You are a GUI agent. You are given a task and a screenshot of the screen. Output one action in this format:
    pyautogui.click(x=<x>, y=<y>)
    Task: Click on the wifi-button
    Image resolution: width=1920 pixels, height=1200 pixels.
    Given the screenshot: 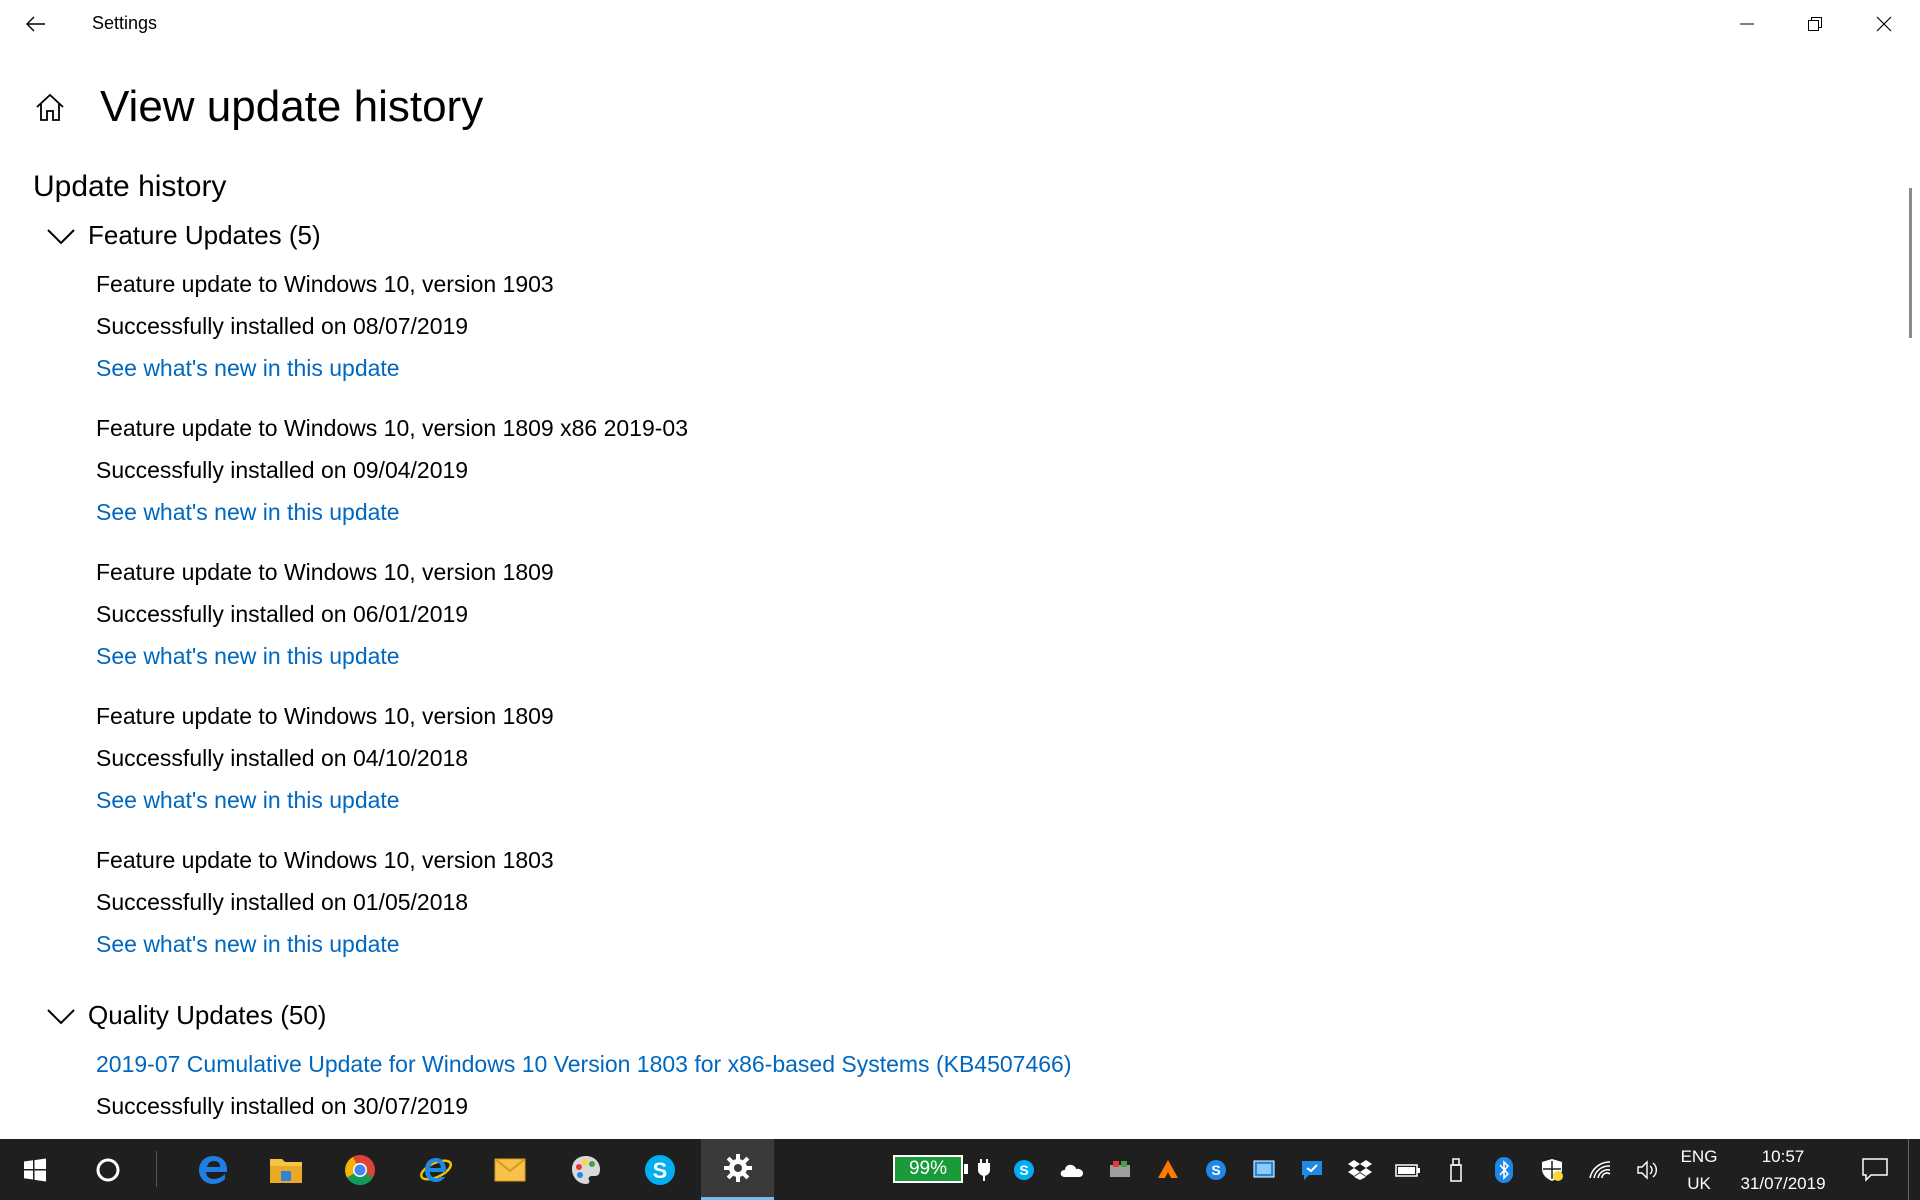 What is the action you would take?
    pyautogui.click(x=1600, y=1169)
    